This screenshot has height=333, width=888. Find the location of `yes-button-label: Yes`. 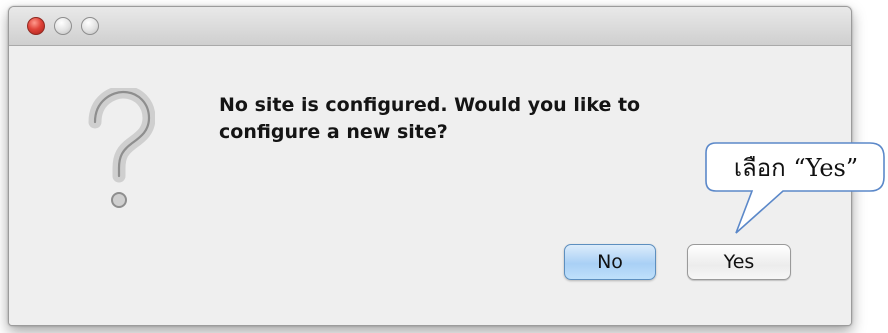

yes-button-label: Yes is located at coordinates (739, 262).